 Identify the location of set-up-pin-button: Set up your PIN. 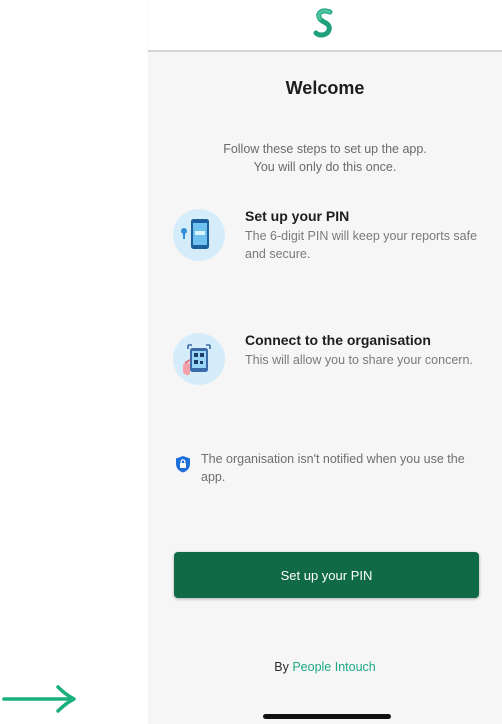
(326, 575).